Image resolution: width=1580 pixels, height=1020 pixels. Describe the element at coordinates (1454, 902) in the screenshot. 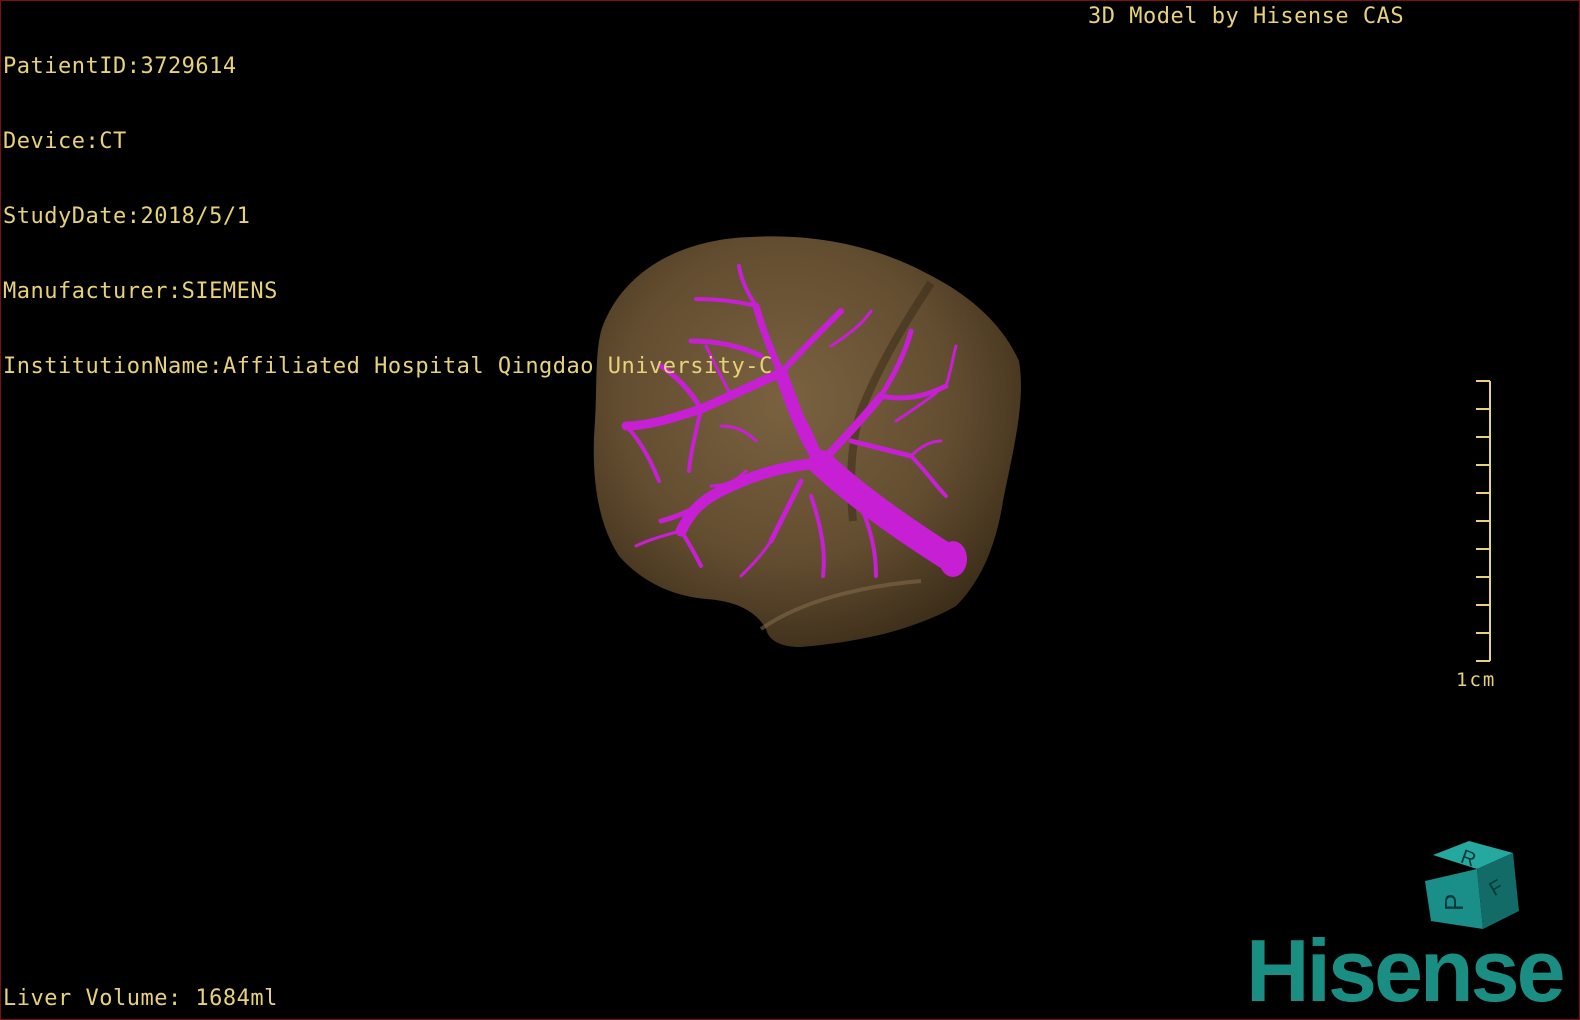

I see `cube-front-label: P` at that location.